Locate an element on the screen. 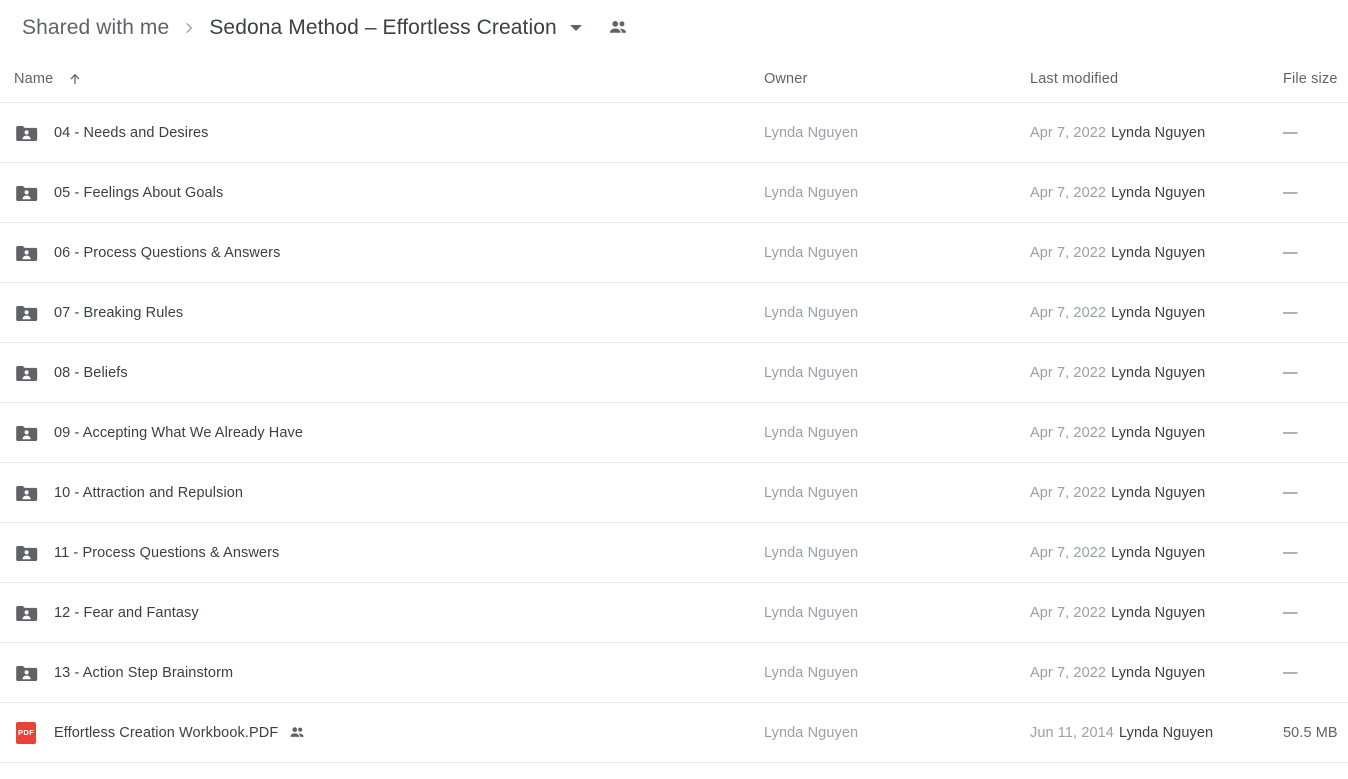 This screenshot has width=1348, height=779. page-title: Sedona Method – Effortless Creation is located at coordinates (383, 28).